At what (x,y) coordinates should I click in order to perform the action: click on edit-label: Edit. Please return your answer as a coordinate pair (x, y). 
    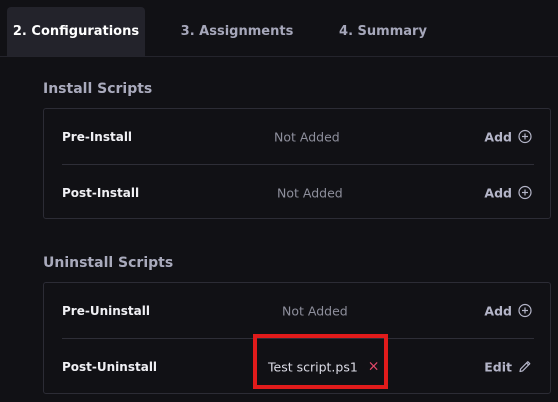
    Looking at the image, I should click on (498, 366).